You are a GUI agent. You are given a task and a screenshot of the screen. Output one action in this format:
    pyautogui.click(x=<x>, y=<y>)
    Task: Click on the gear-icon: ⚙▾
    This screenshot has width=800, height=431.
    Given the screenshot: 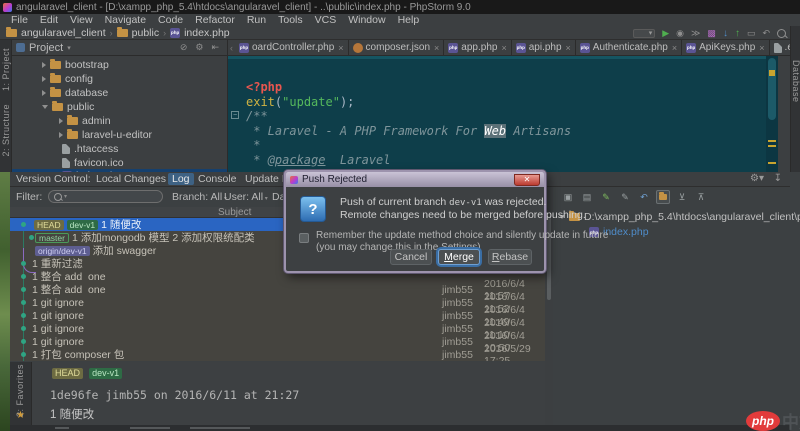 What is the action you would take?
    pyautogui.click(x=757, y=178)
    